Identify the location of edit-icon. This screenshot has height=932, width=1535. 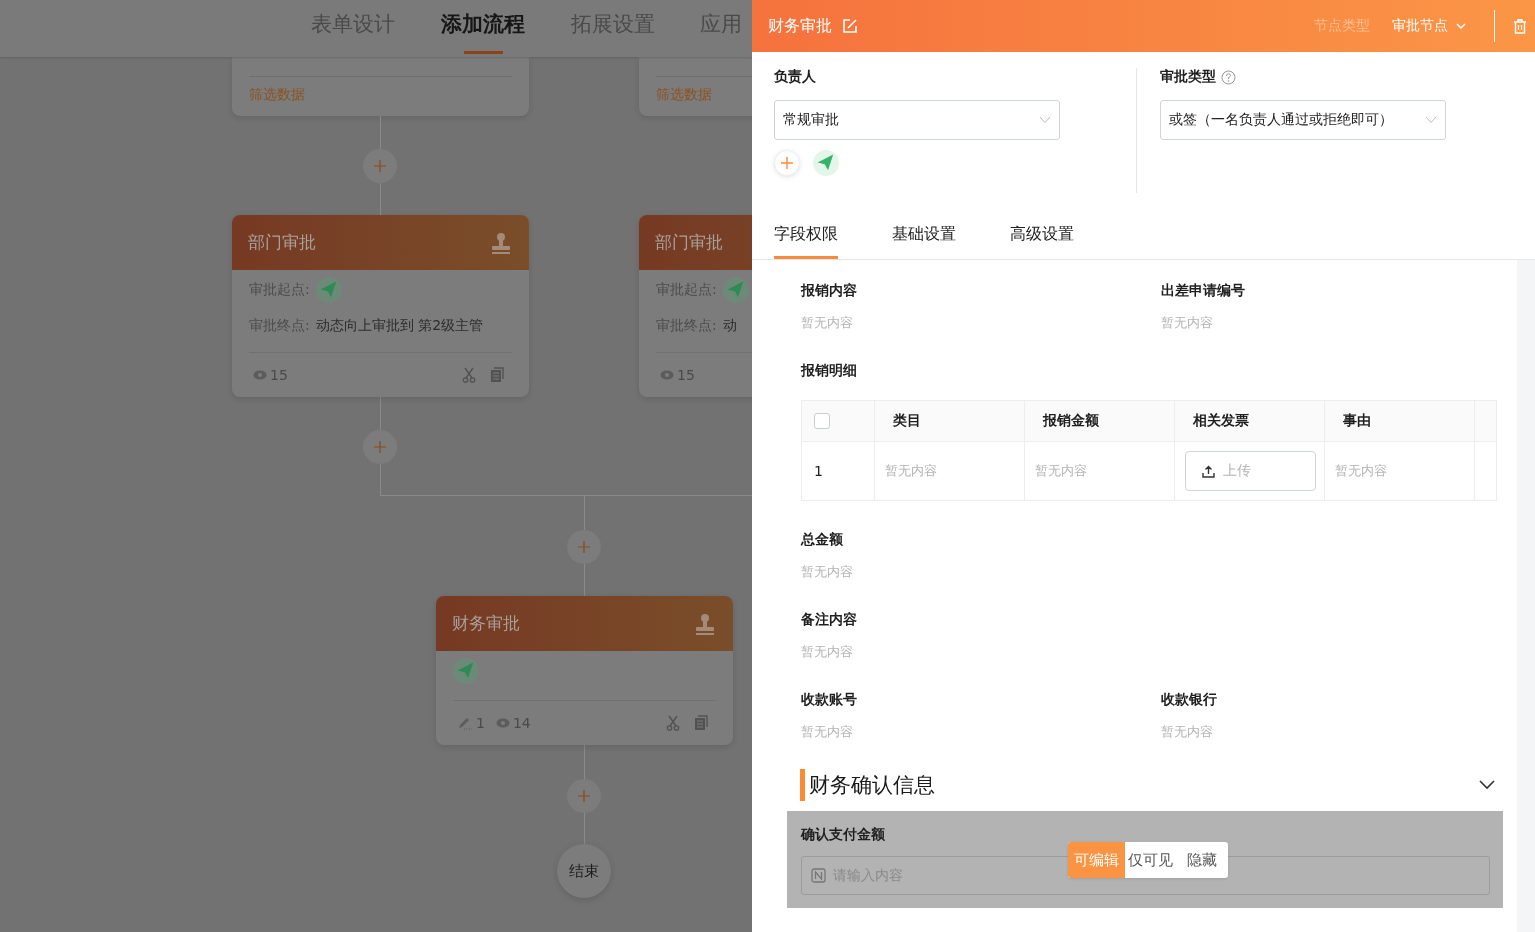
(850, 26).